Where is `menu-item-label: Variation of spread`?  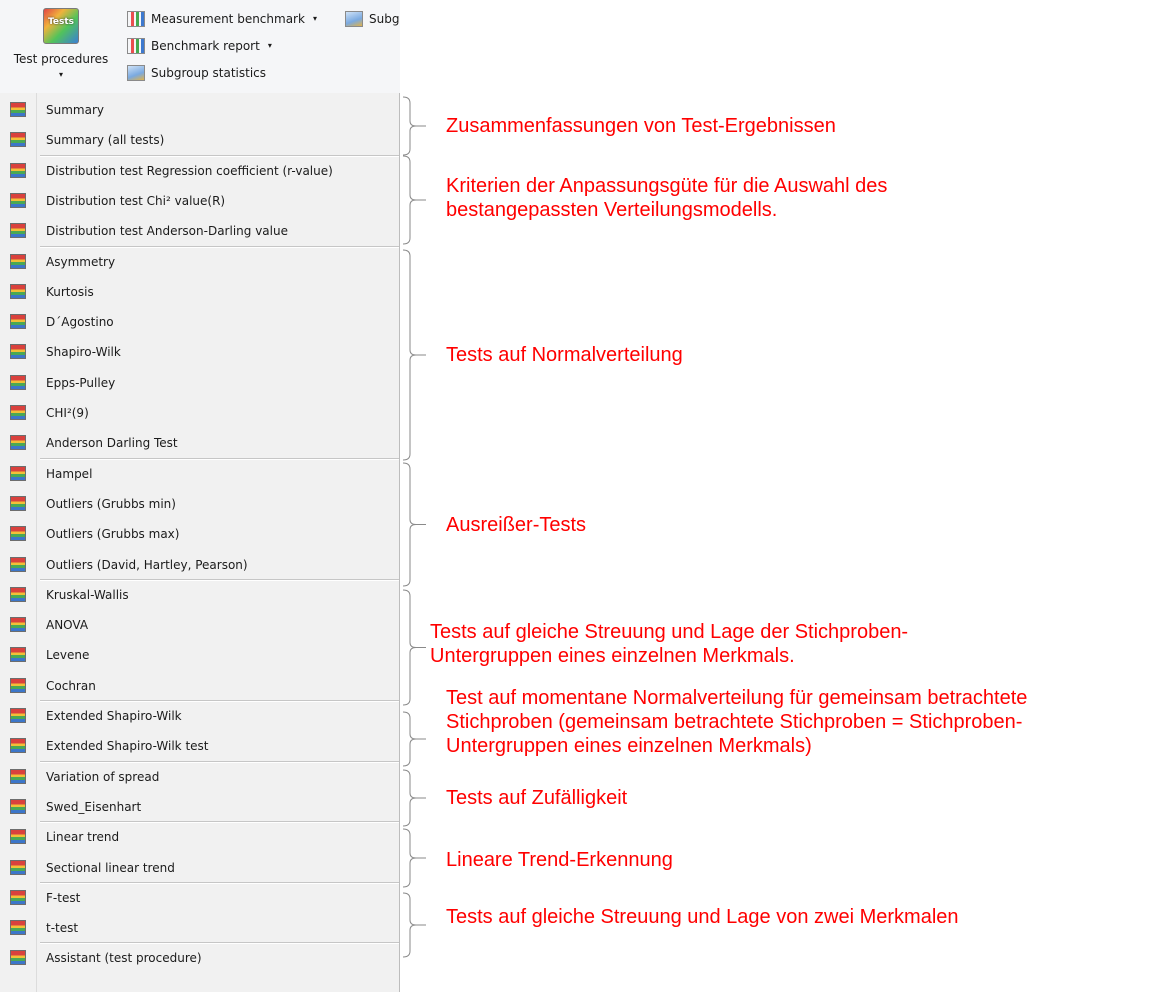 menu-item-label: Variation of spread is located at coordinates (103, 777).